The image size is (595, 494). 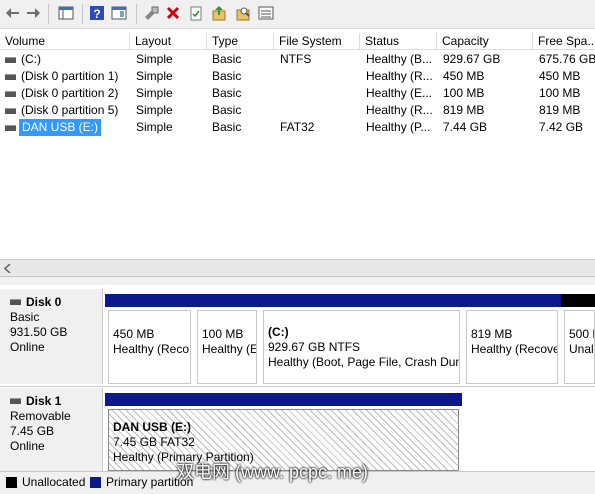 I want to click on removable-drive-icon, so click(x=10, y=128).